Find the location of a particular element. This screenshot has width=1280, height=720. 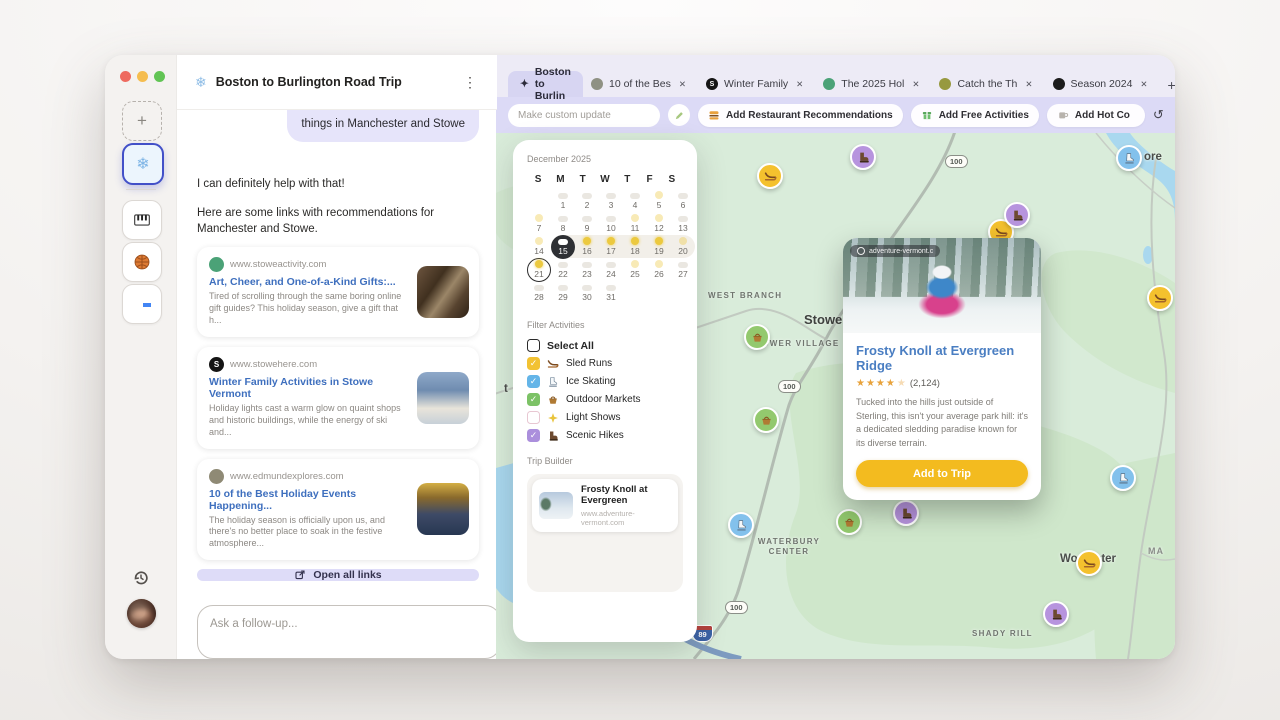

calendar-day: 23 is located at coordinates (587, 269).